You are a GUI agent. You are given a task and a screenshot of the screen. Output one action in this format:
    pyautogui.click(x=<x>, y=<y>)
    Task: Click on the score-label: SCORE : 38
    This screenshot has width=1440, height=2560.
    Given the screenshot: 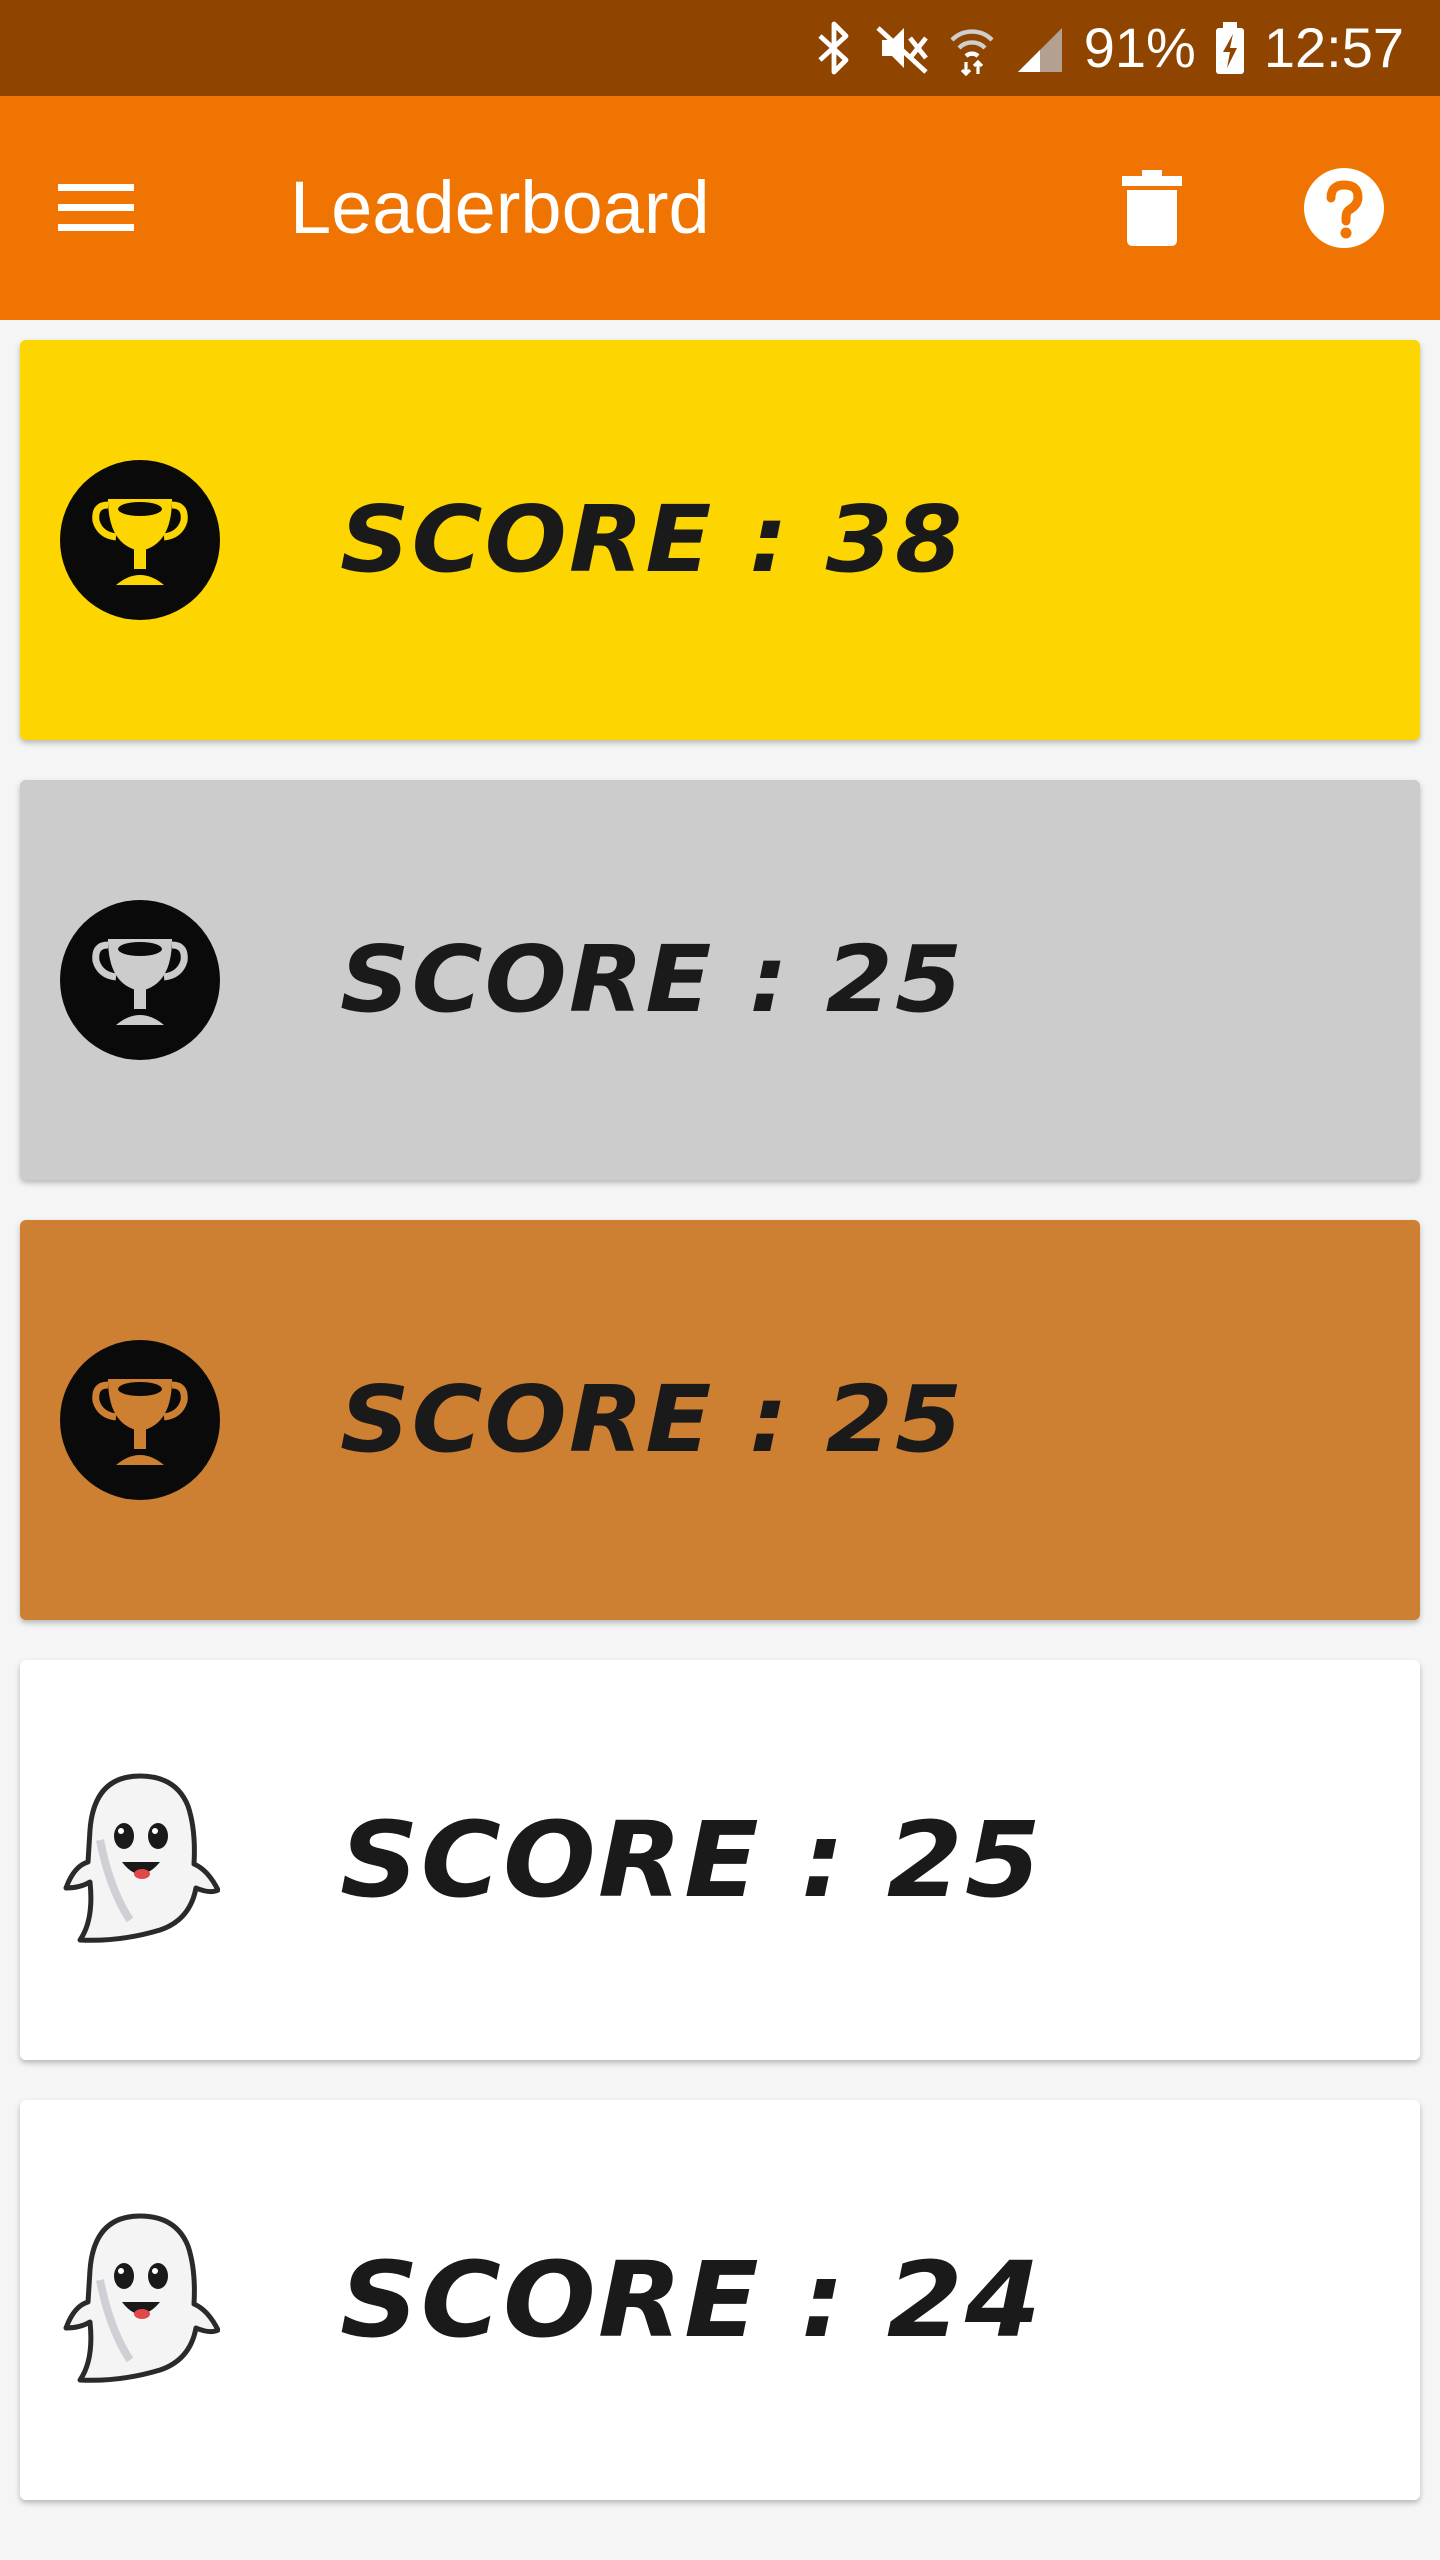 What is the action you would take?
    pyautogui.click(x=652, y=539)
    